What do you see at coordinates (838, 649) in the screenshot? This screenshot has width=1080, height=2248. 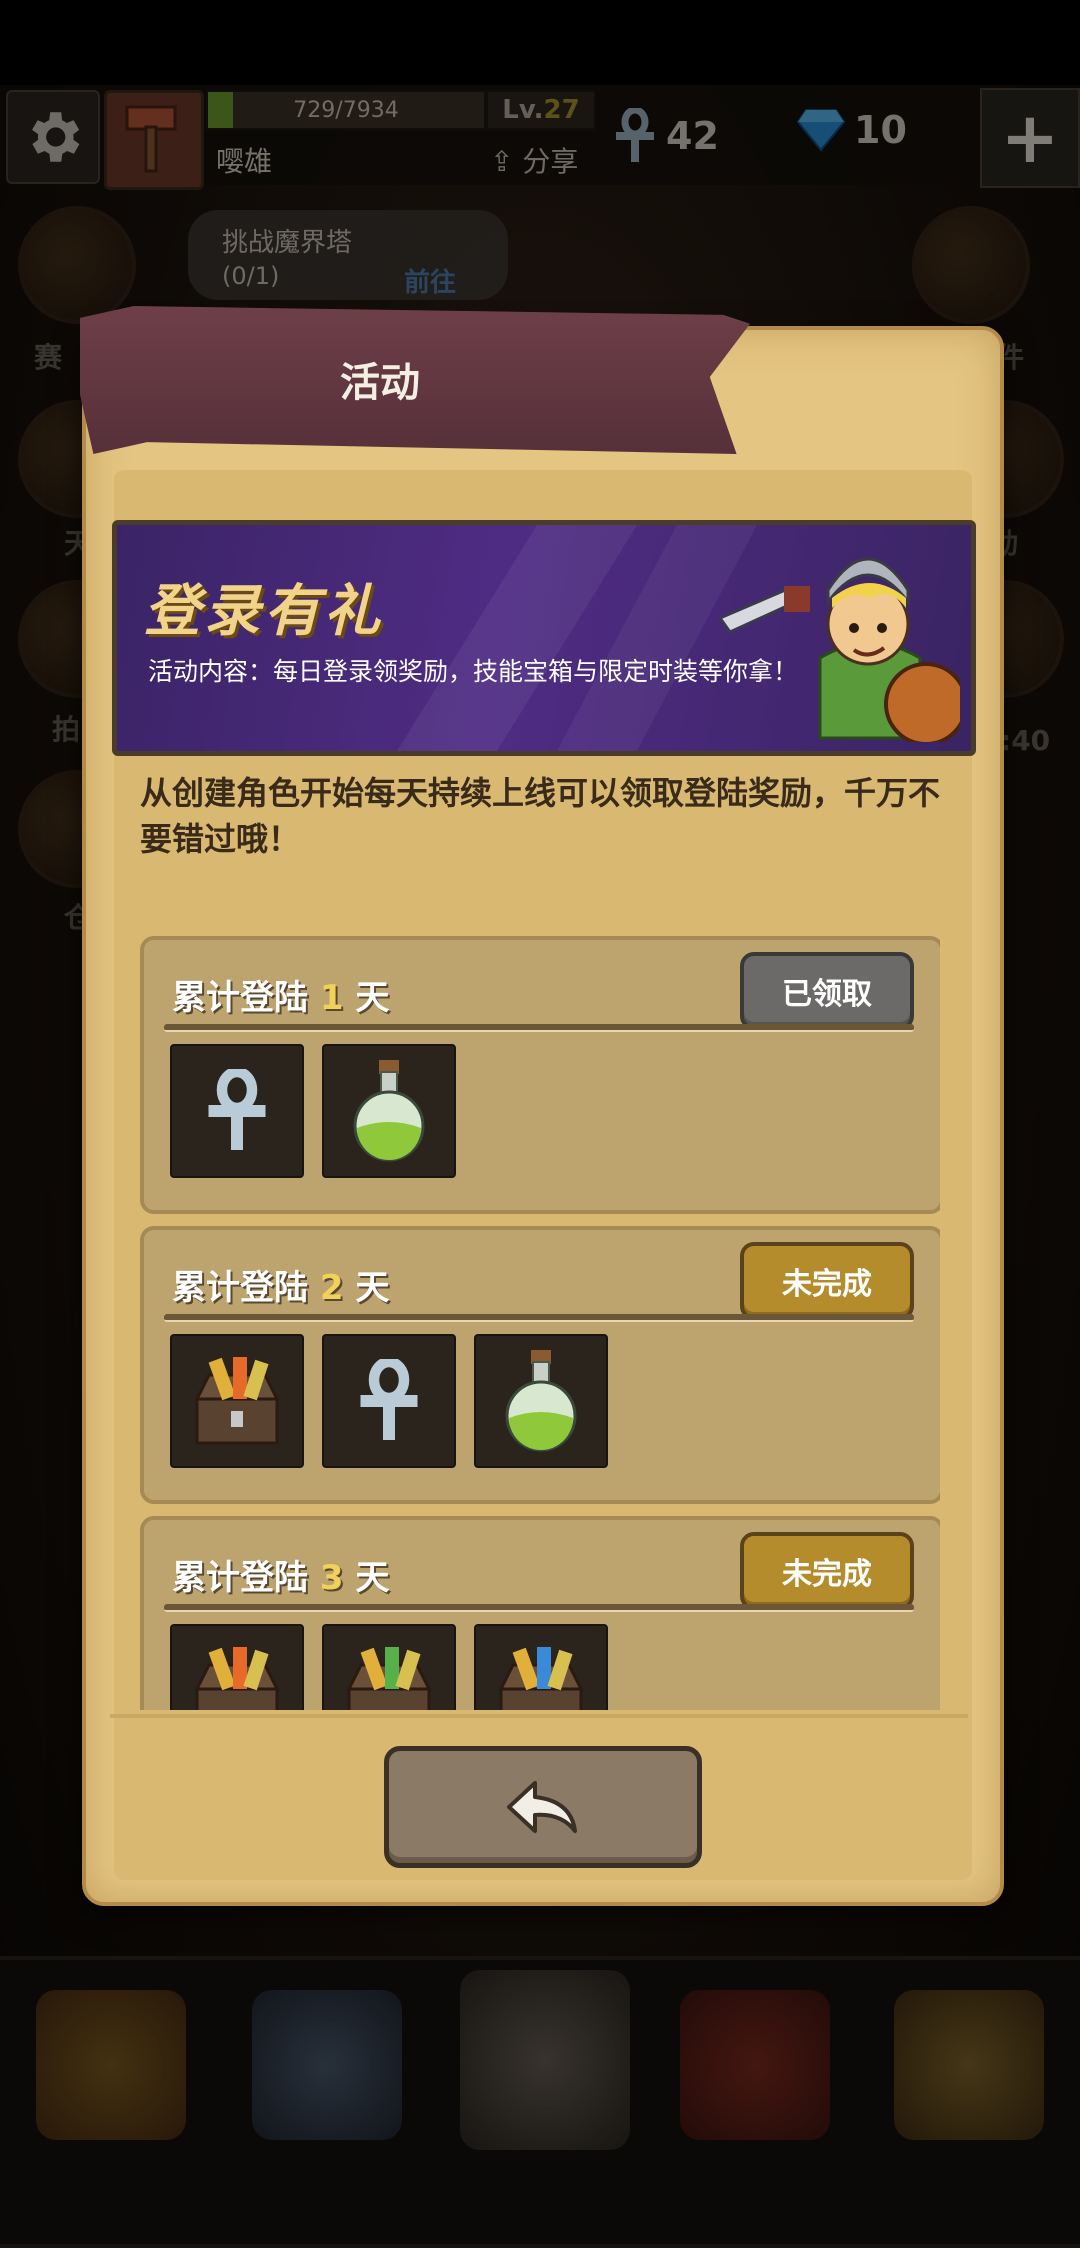 I see `knight-character-icon` at bounding box center [838, 649].